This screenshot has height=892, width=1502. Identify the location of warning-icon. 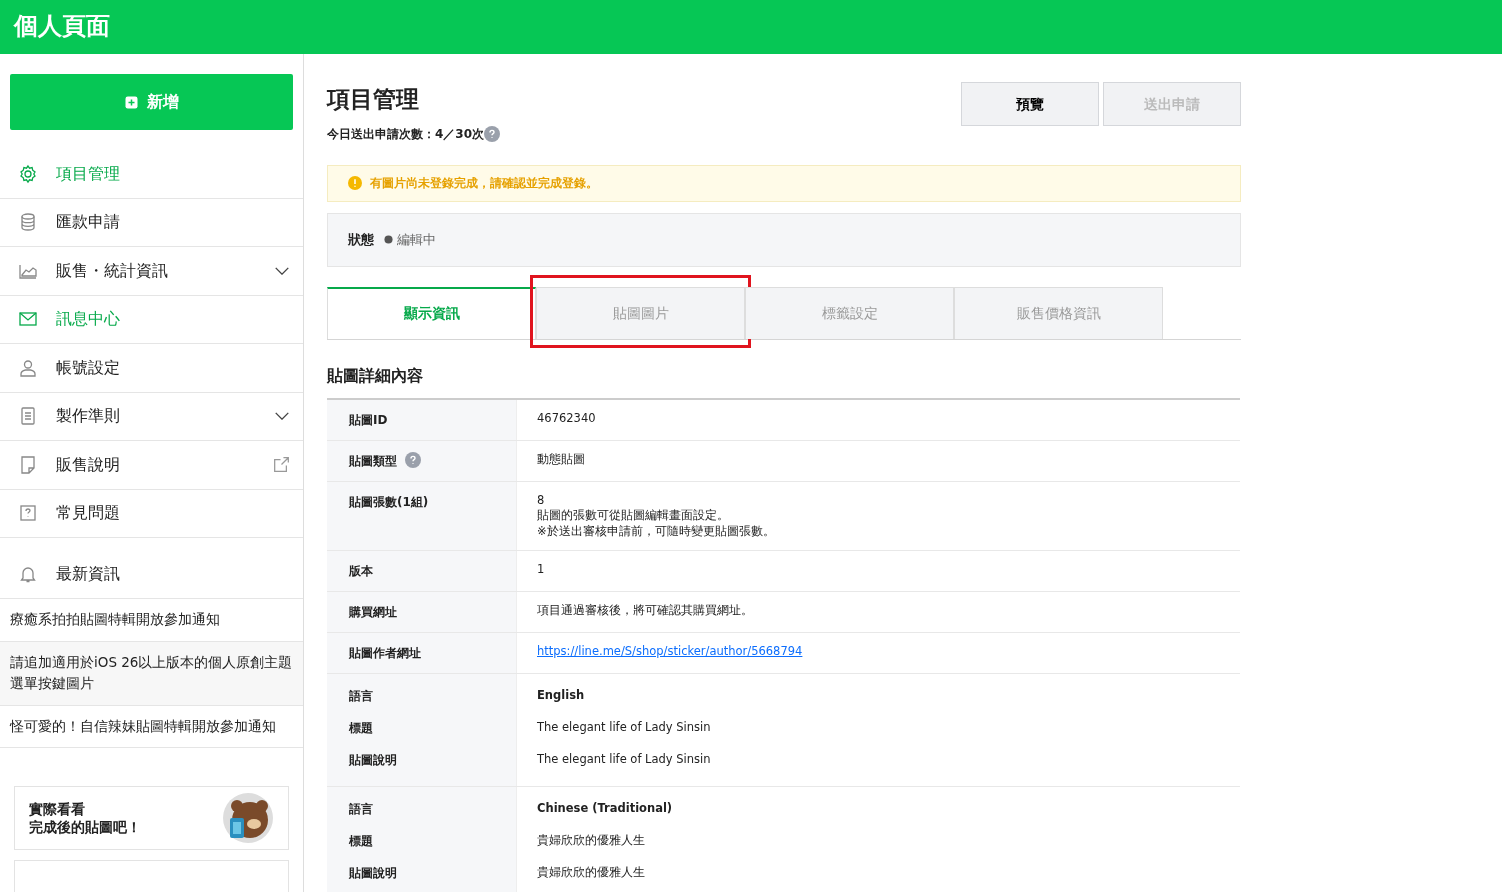
(355, 183).